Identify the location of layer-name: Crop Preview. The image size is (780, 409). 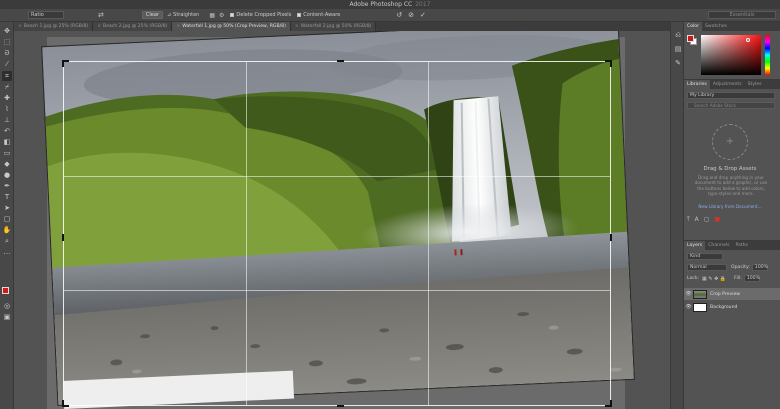
(725, 294).